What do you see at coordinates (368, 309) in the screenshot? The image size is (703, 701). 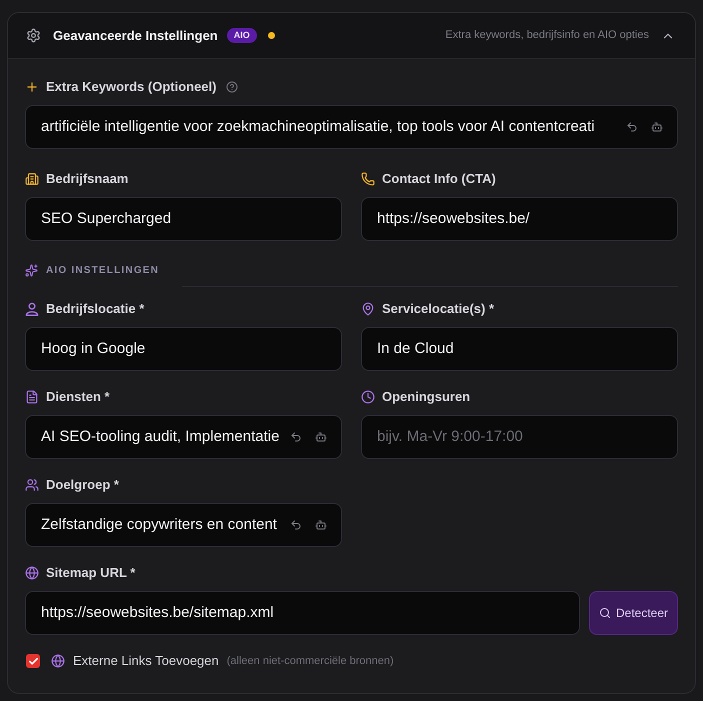 I see `map-pin-icon` at bounding box center [368, 309].